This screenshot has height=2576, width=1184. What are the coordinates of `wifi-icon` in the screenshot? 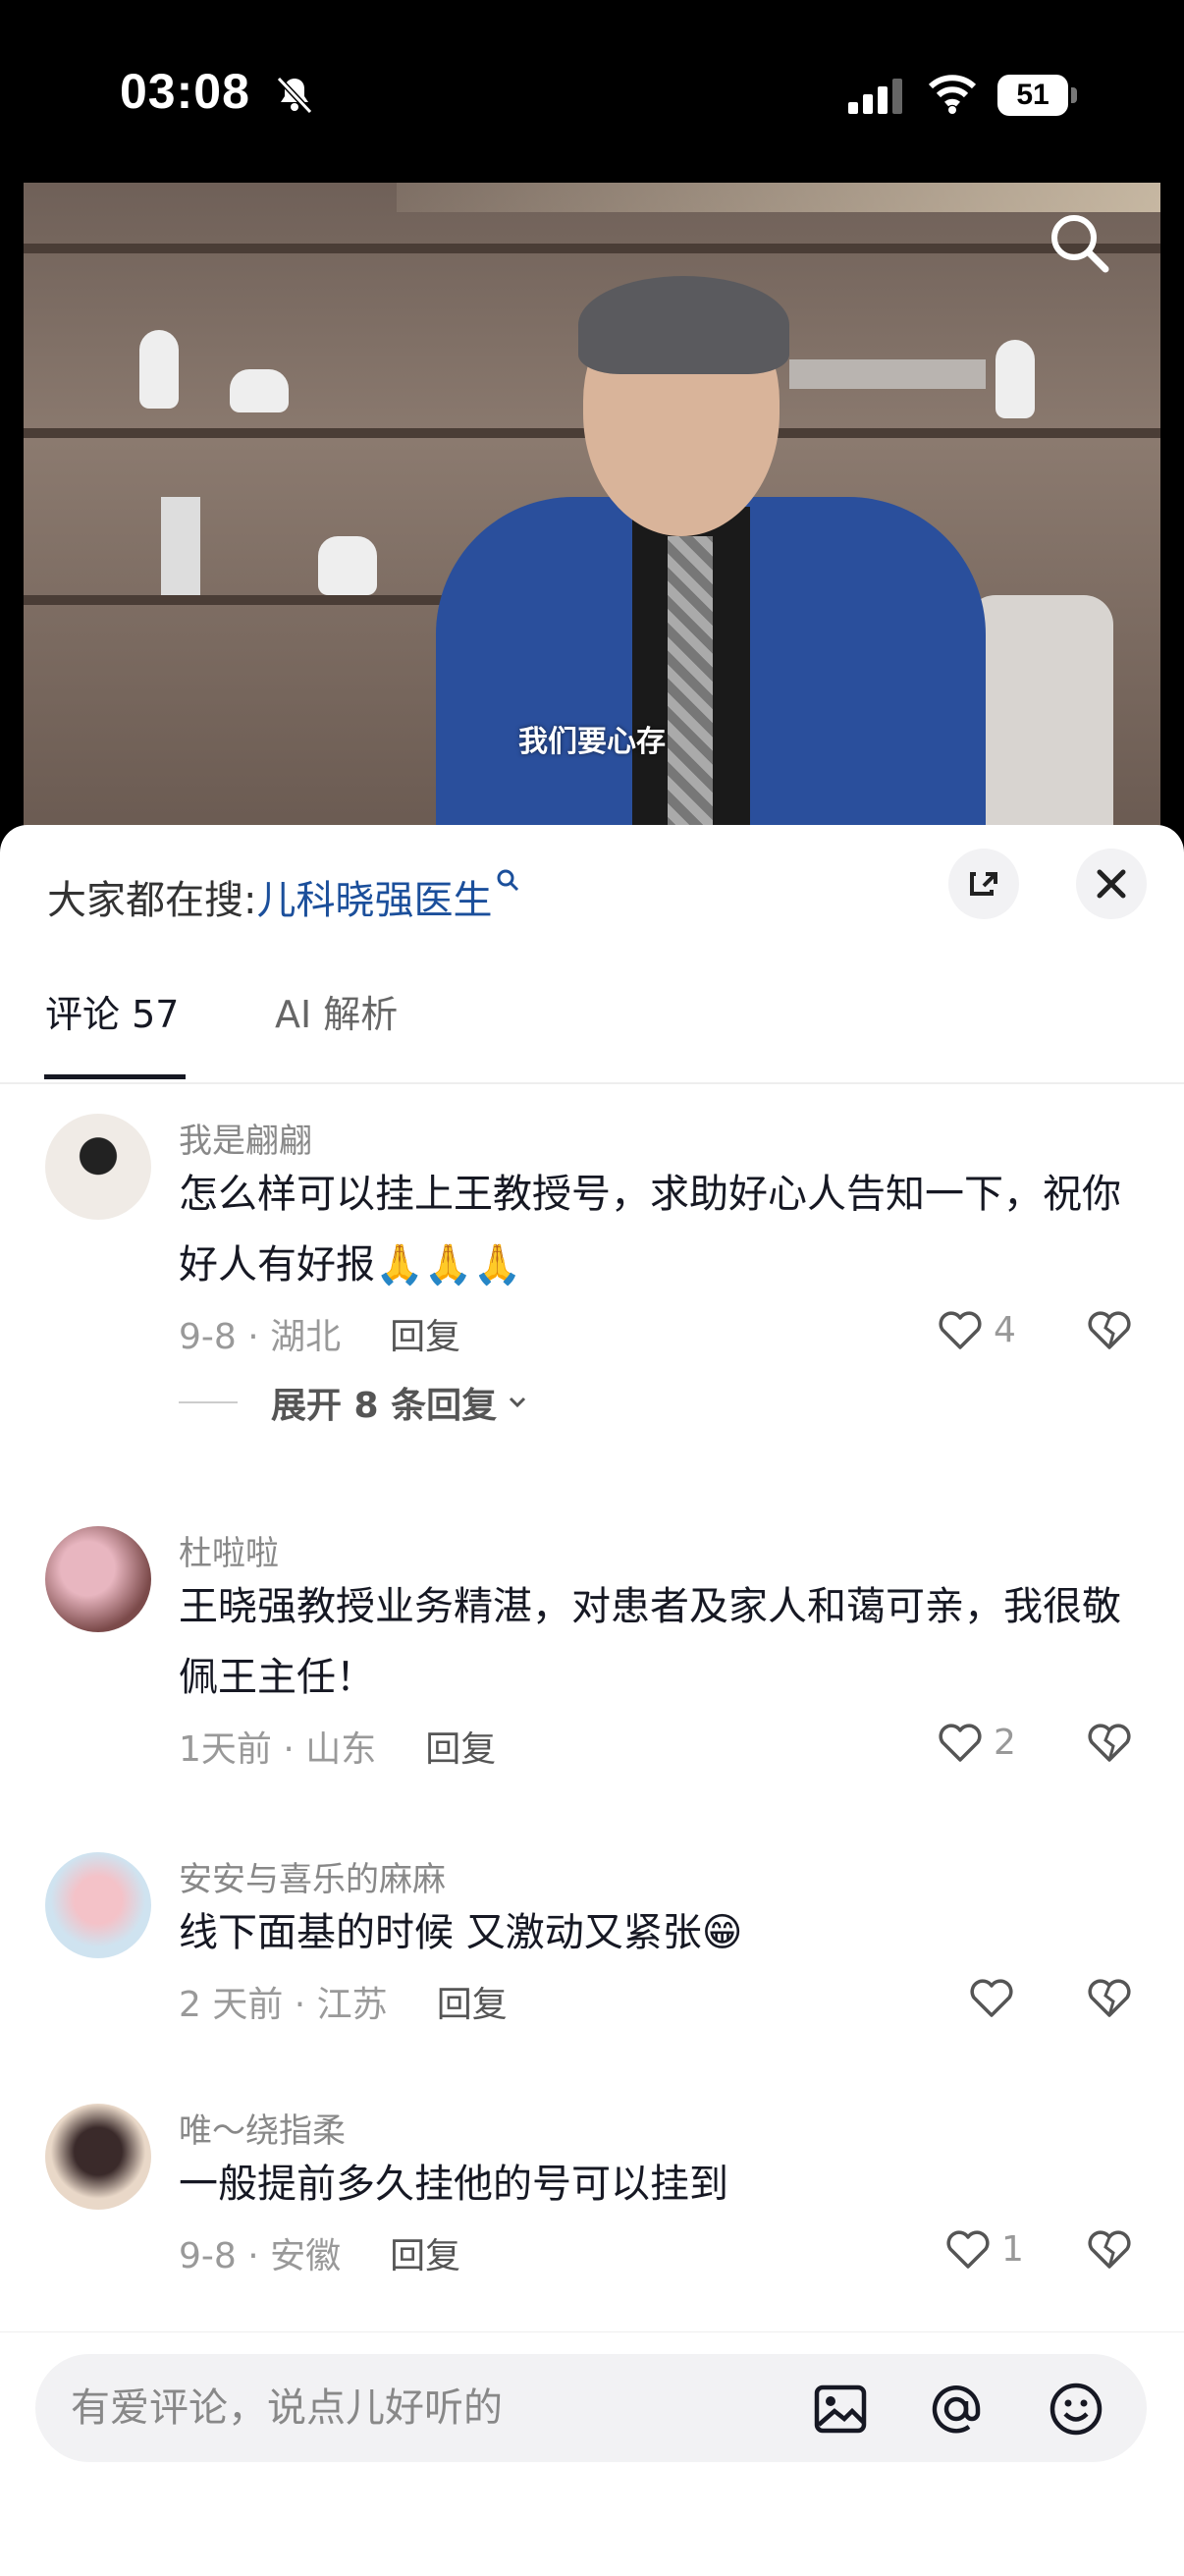 It's located at (952, 95).